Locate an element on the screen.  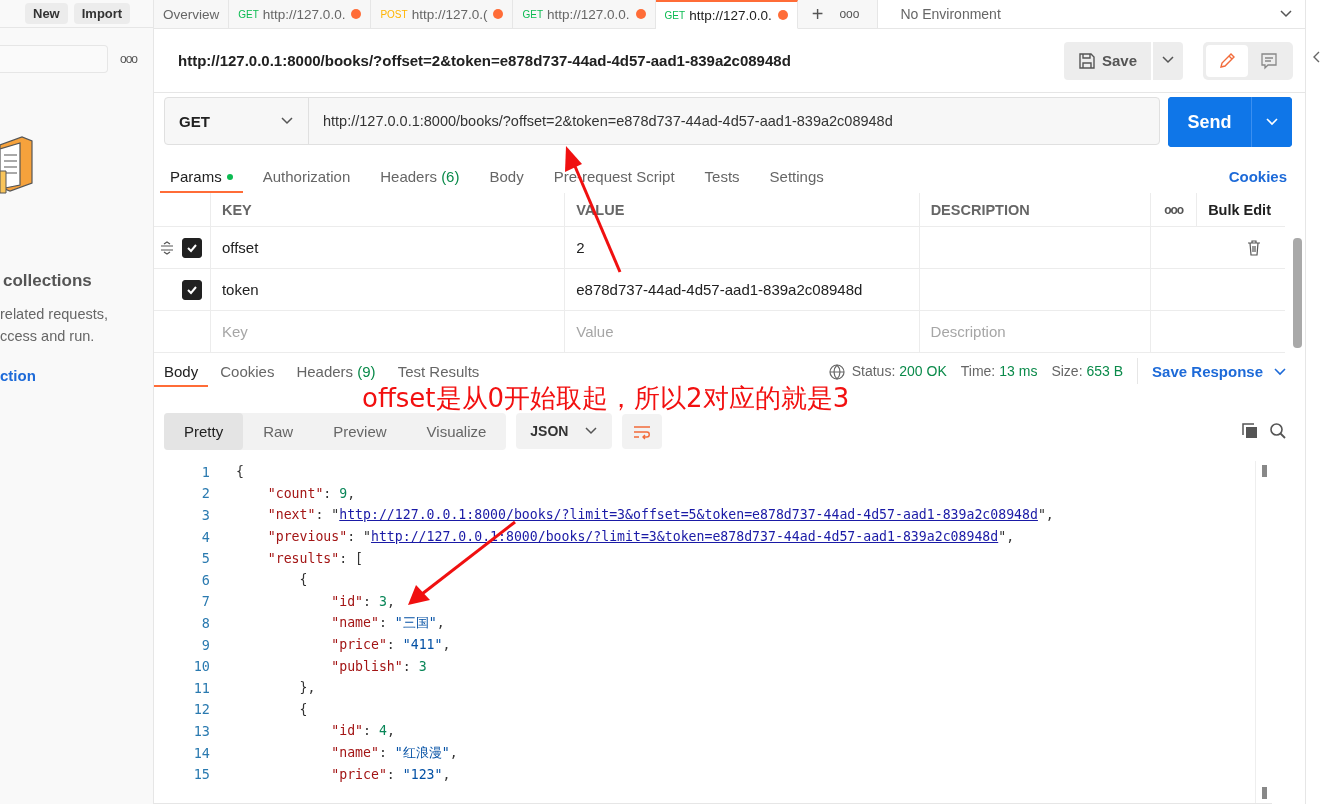
code-line: "price": "123", is located at coordinates (390, 774).